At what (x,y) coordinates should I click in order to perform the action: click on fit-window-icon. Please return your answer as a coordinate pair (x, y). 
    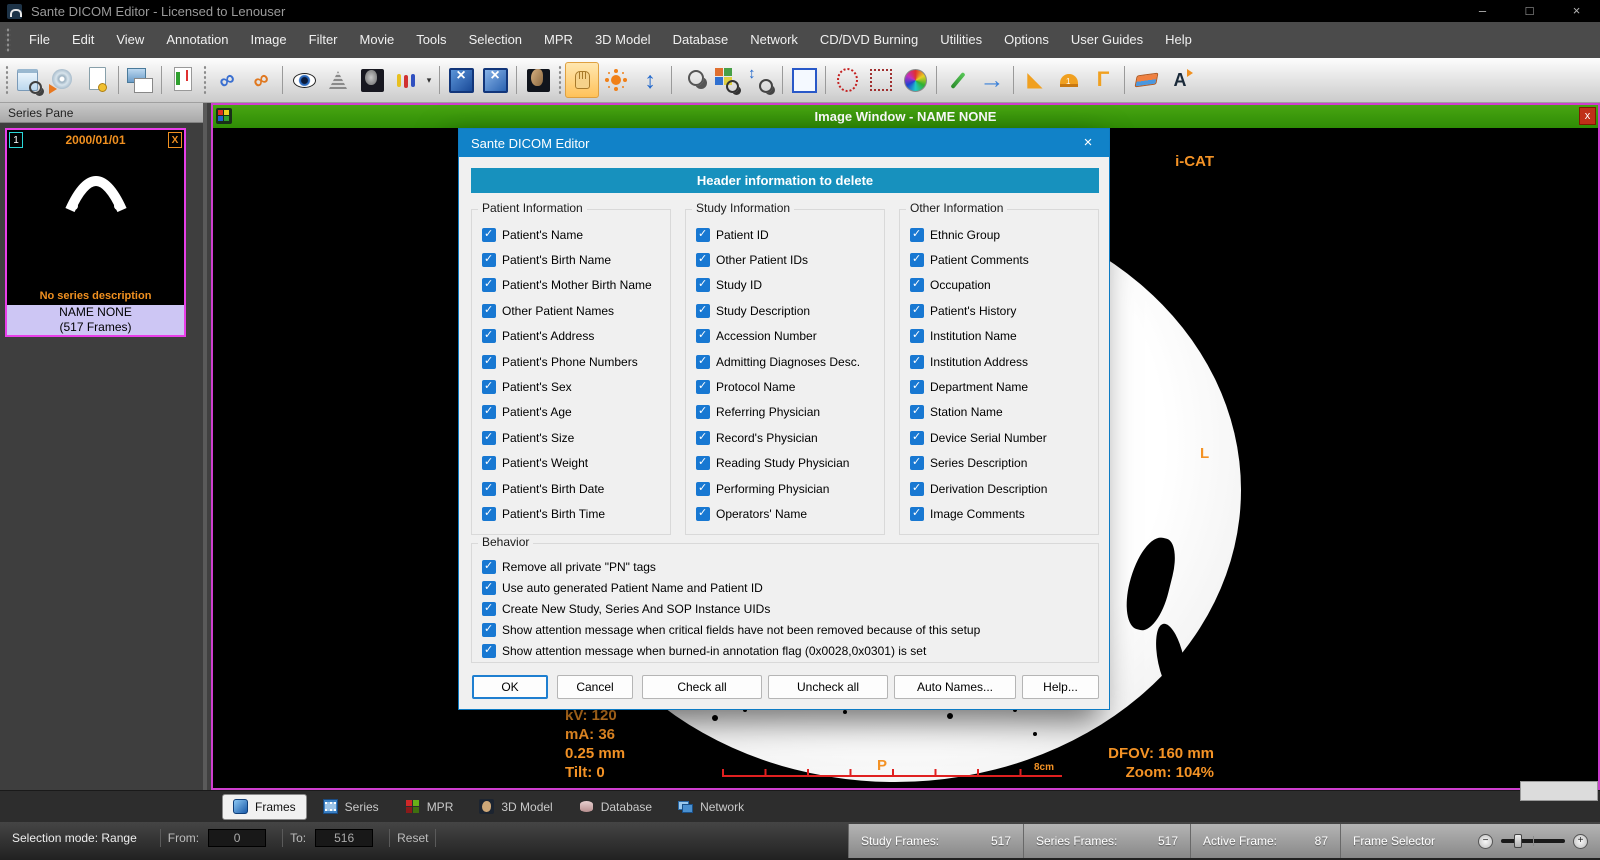
    Looking at the image, I should click on (495, 80).